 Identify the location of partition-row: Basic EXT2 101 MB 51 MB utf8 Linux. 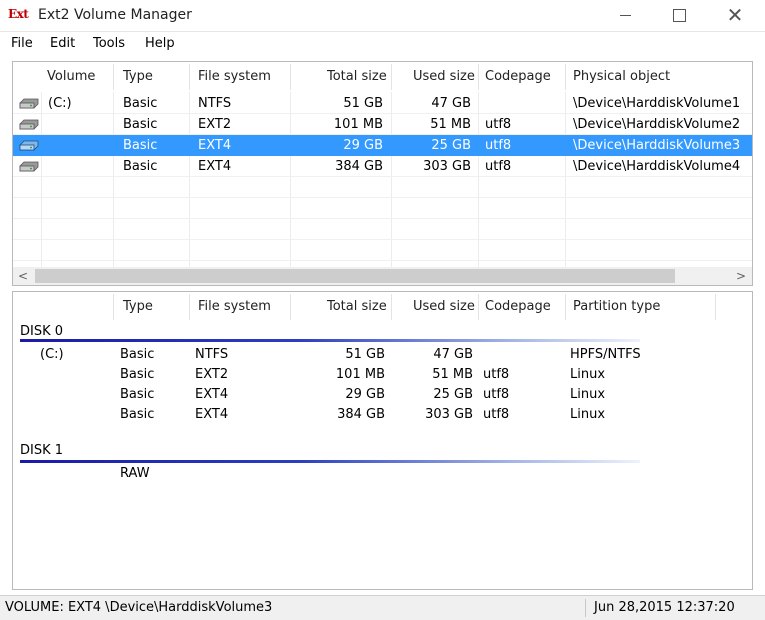
(382, 374).